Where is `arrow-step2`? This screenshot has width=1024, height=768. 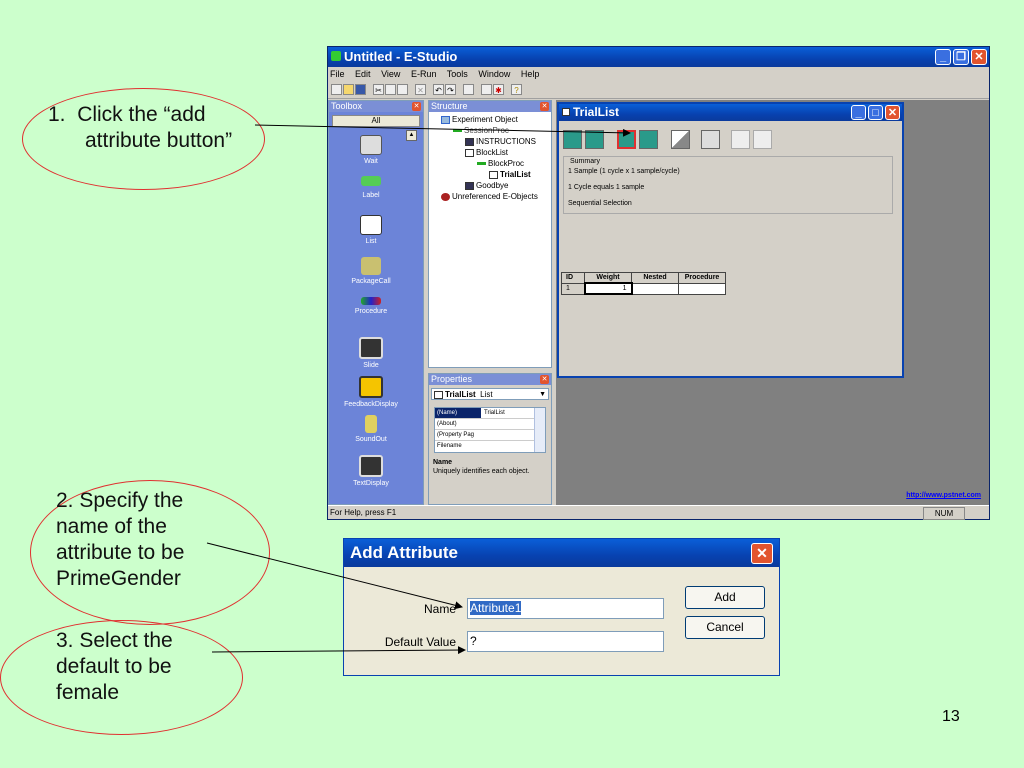
arrow-step2 is located at coordinates (334, 576).